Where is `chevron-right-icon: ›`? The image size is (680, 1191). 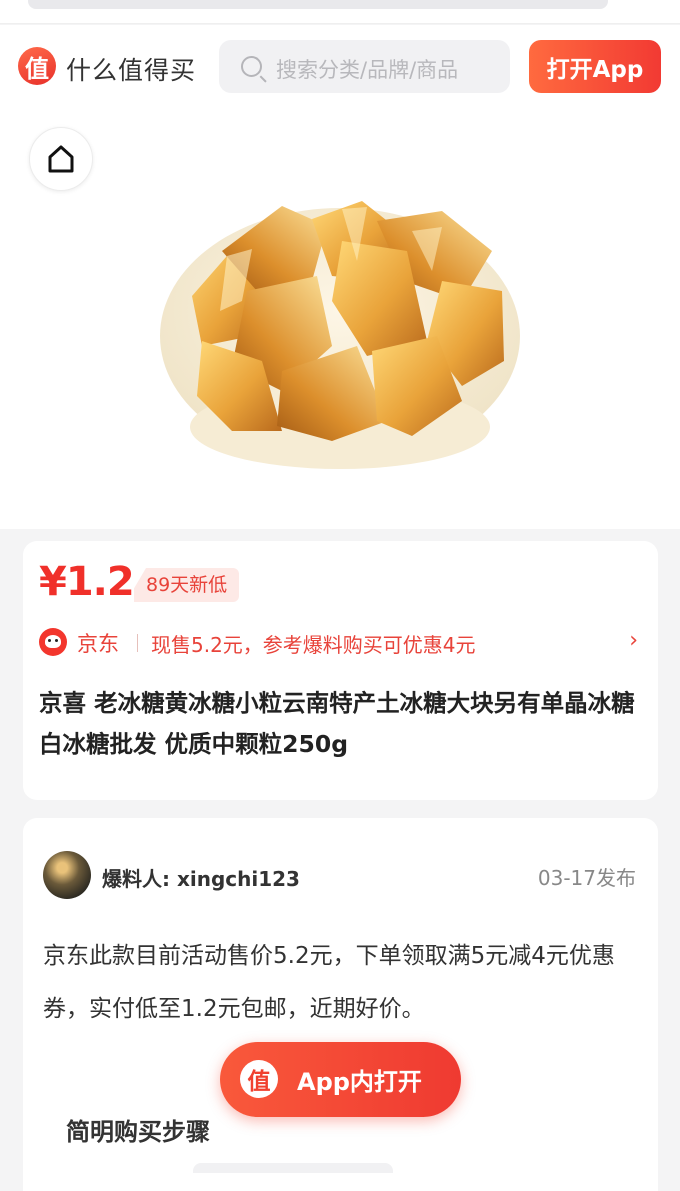 chevron-right-icon: › is located at coordinates (633, 640).